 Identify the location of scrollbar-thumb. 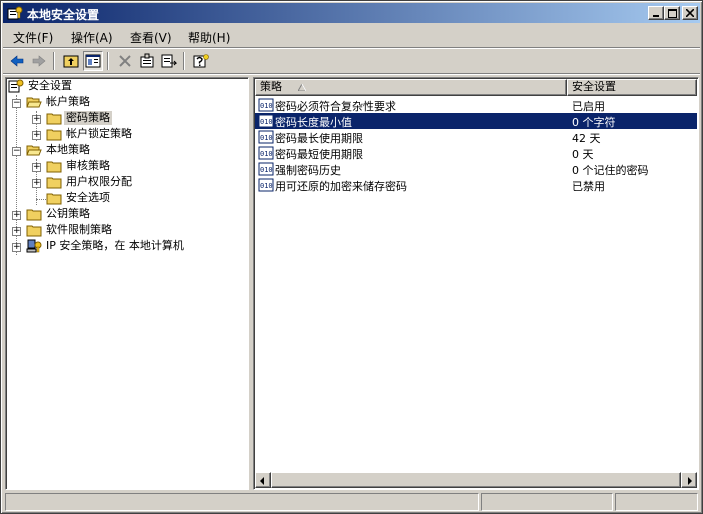
(476, 480).